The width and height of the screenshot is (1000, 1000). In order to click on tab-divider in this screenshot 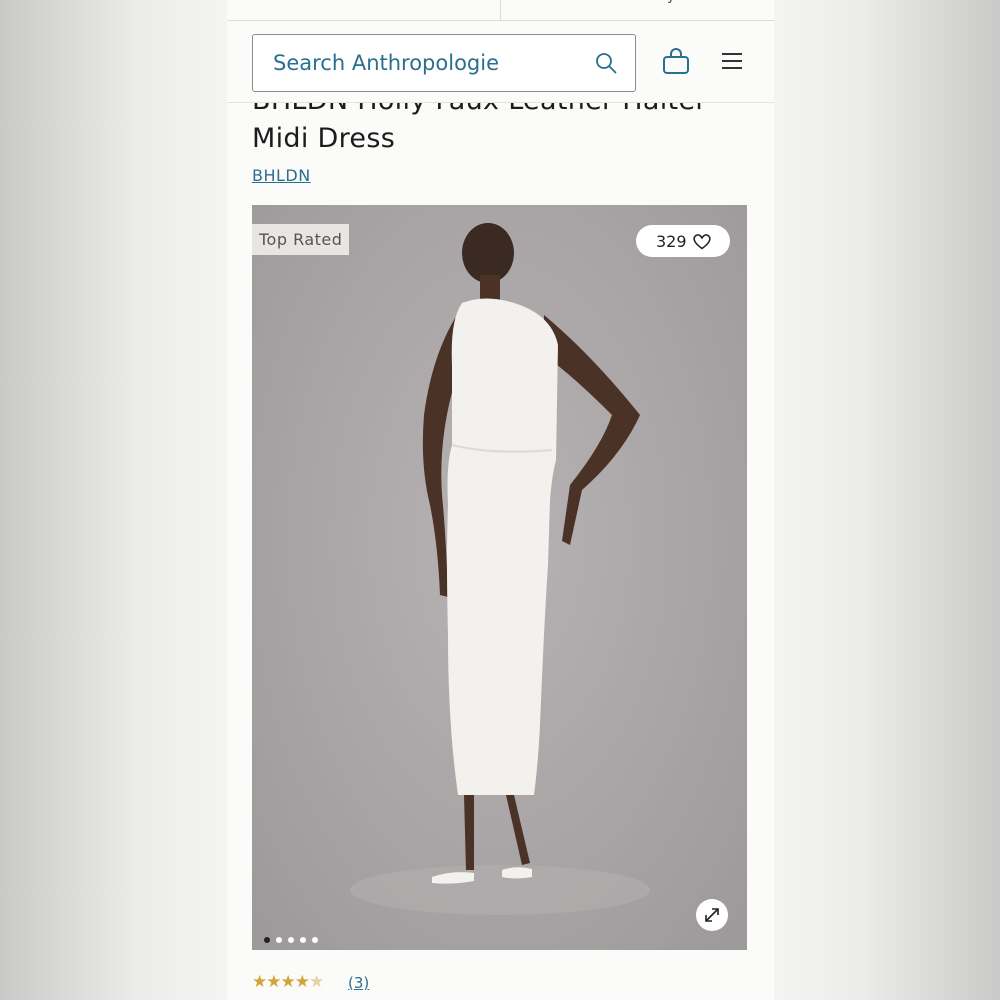, I will do `click(500, 10)`.